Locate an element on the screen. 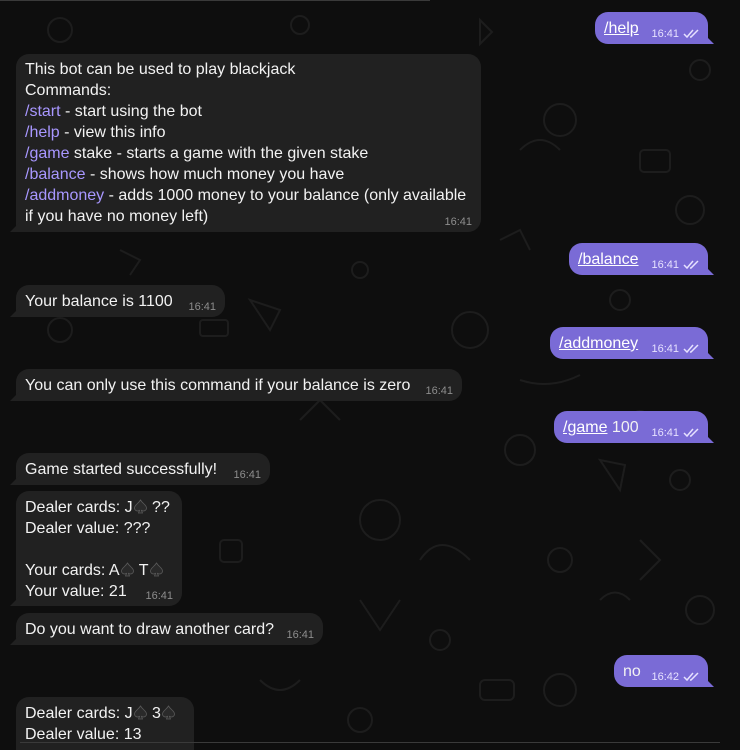  dealer-cards-line: Dealer cards: J ?? is located at coordinates (98, 507).